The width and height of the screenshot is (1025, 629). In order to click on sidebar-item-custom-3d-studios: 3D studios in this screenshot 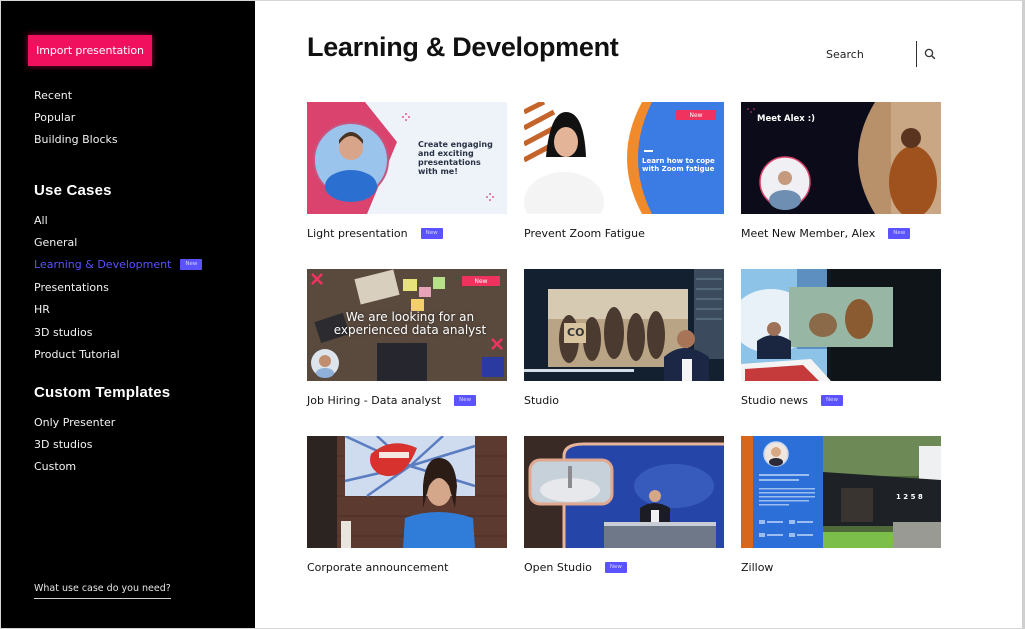, I will do `click(74, 444)`.